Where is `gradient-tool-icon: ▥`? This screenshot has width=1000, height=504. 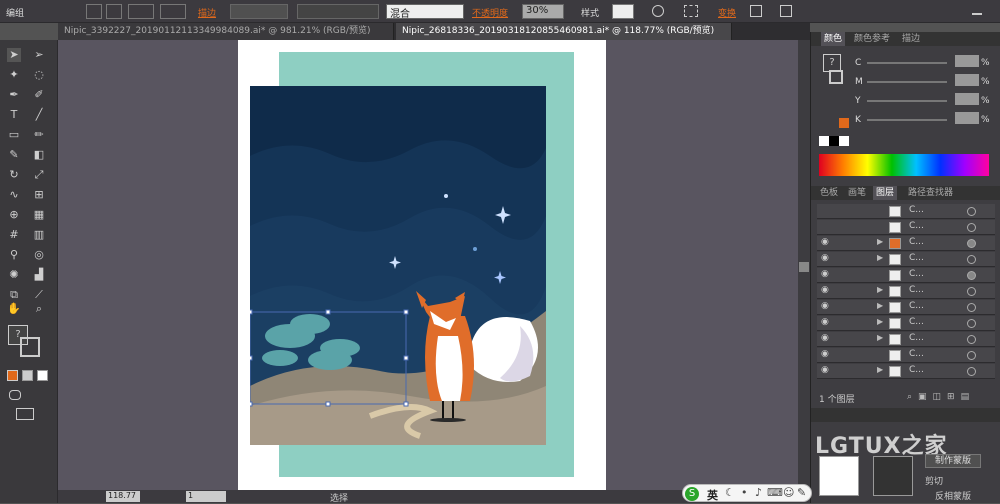 gradient-tool-icon: ▥ is located at coordinates (39, 235).